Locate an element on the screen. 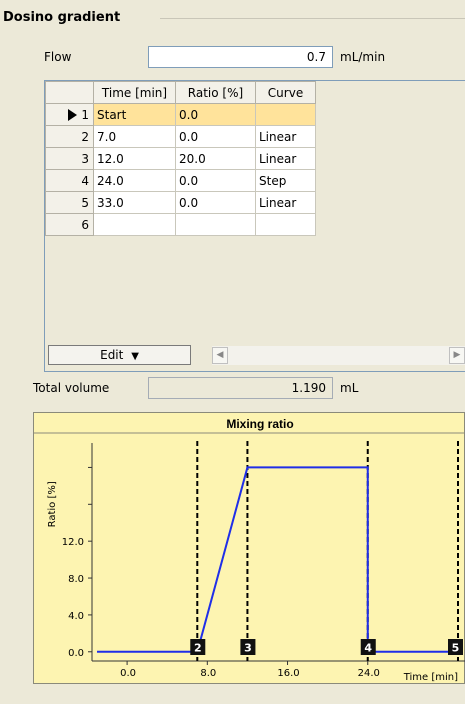 The width and height of the screenshot is (465, 704). table-row: 6 is located at coordinates (180, 224).